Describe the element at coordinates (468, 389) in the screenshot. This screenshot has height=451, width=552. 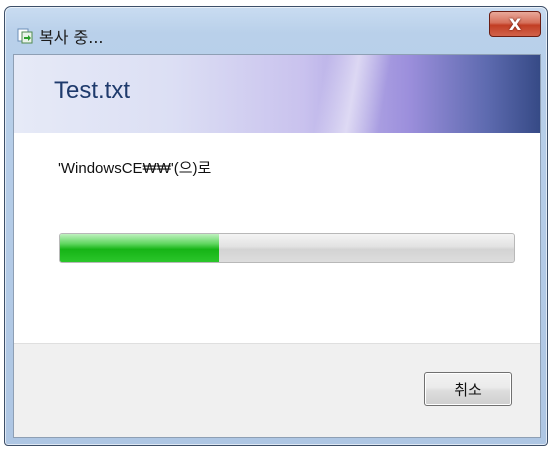
I see `cancel-button: 취소` at that location.